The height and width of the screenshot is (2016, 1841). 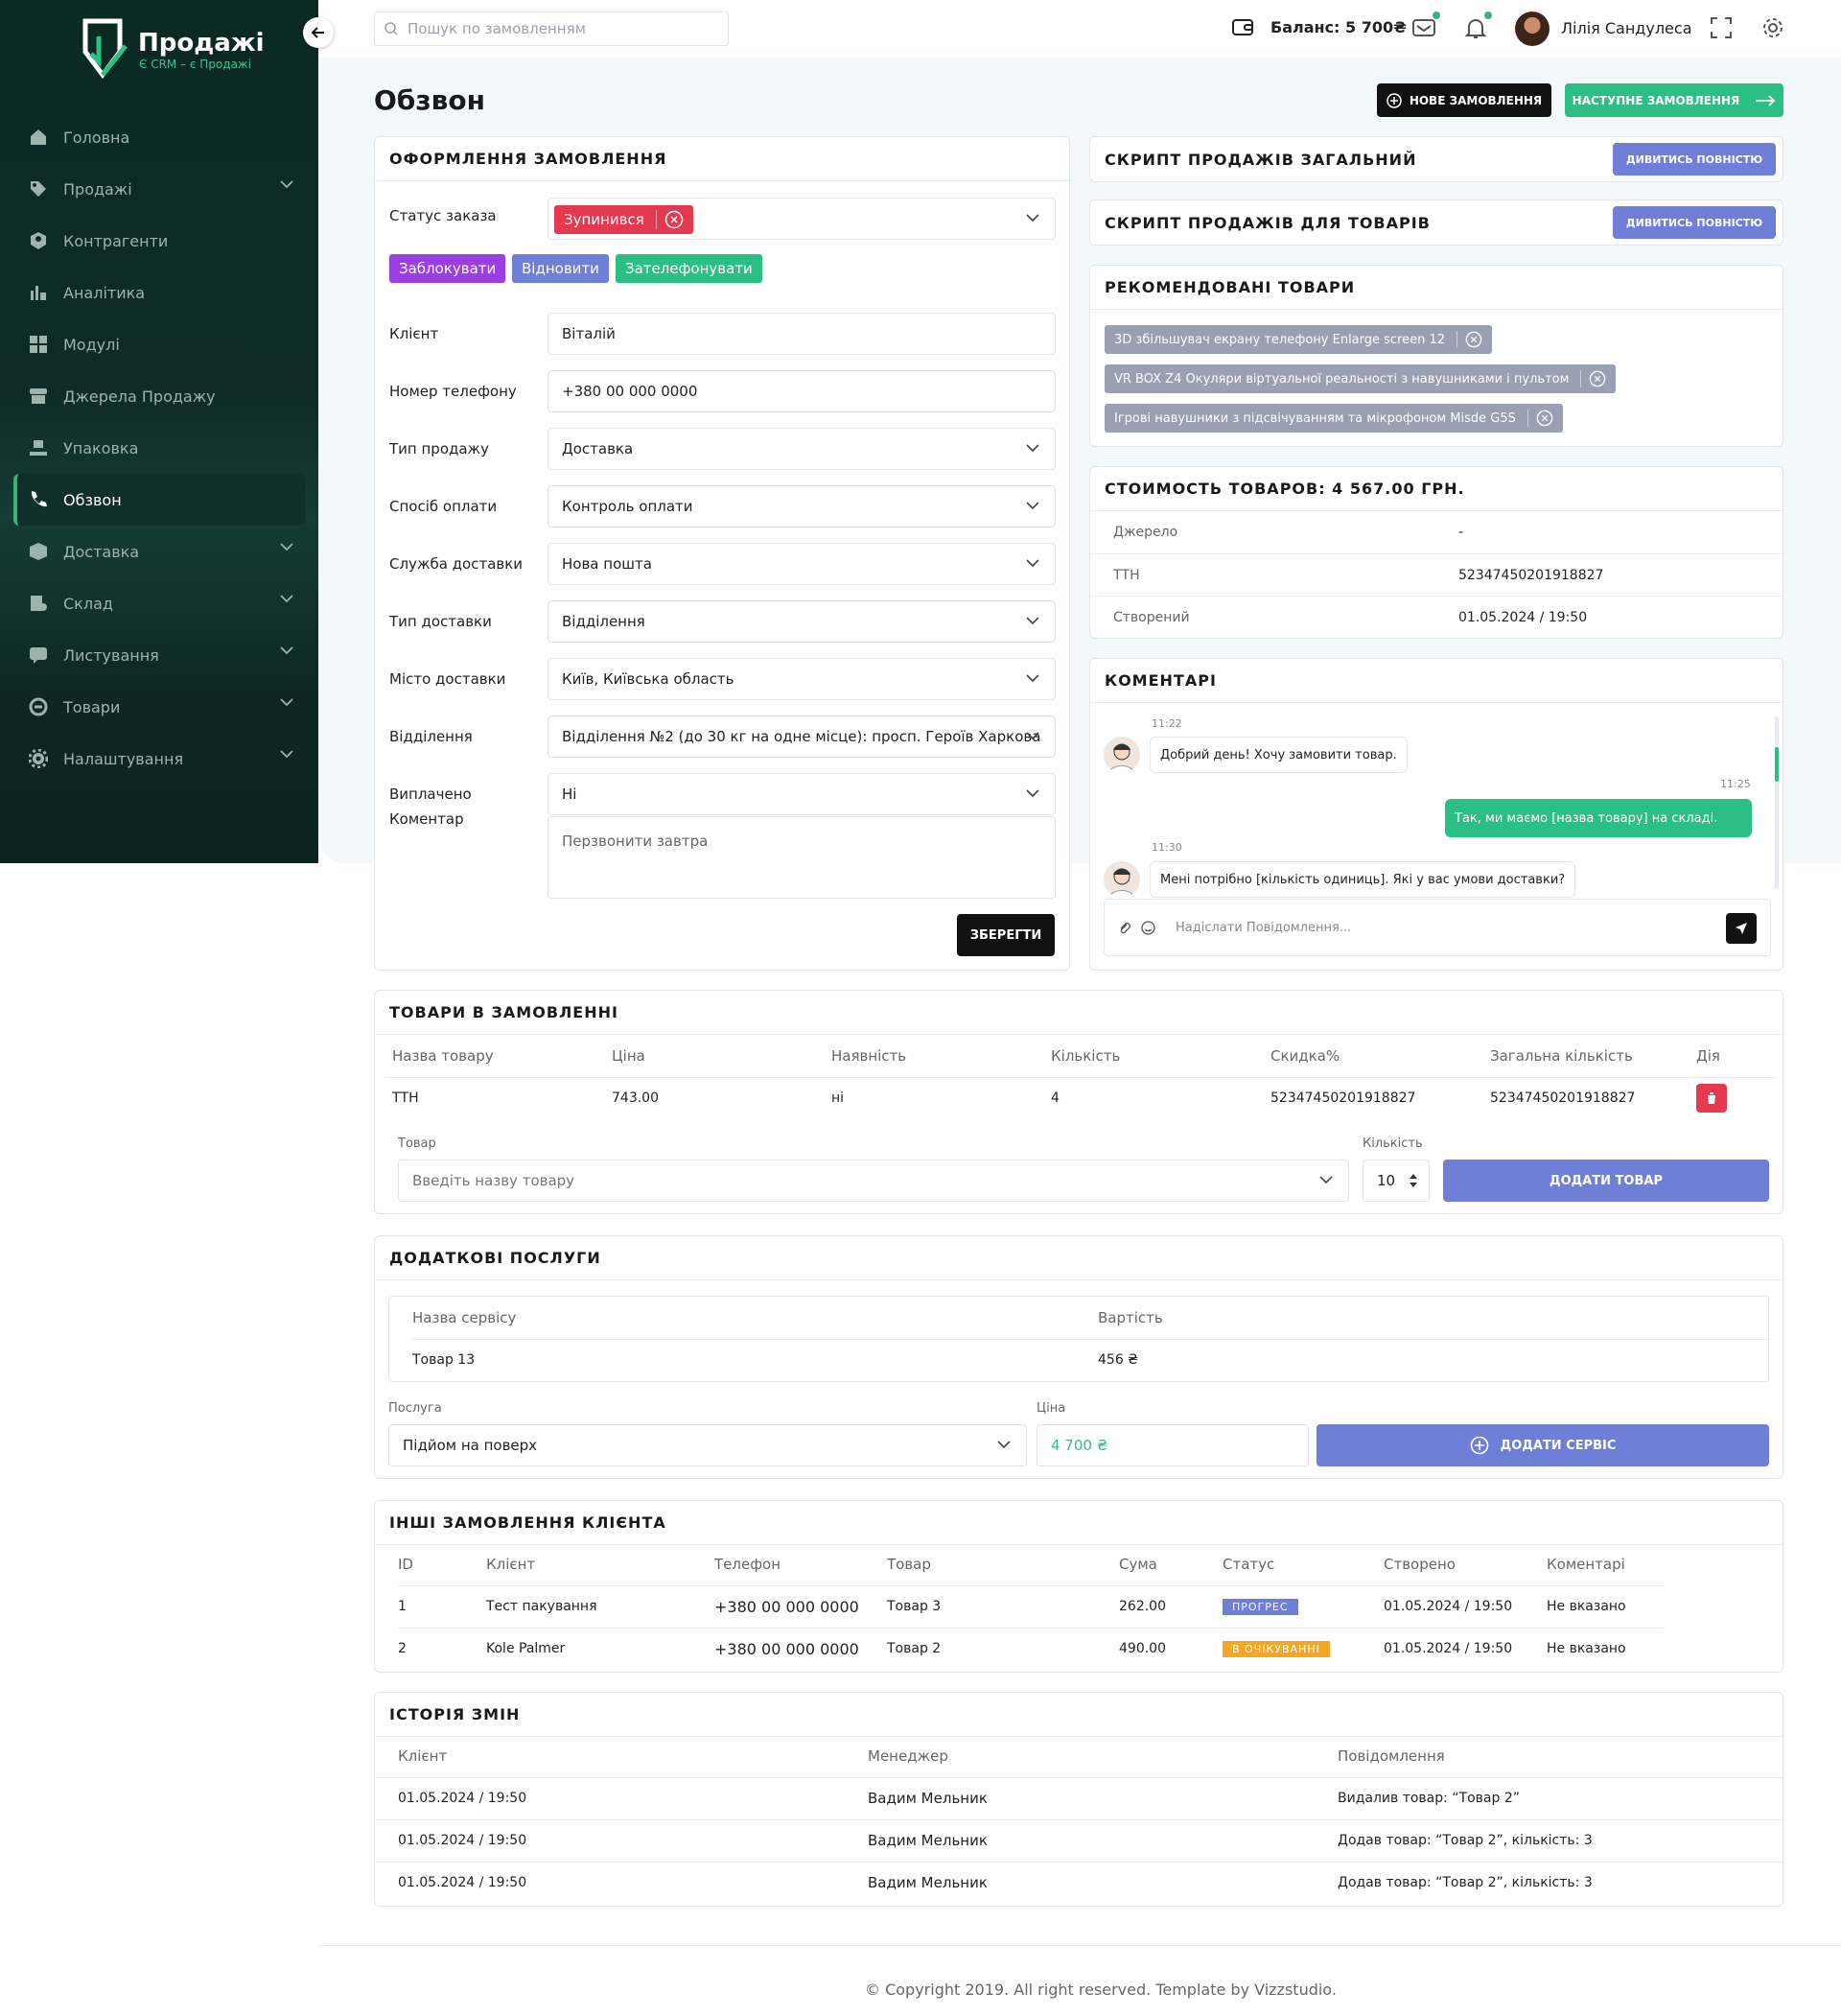 What do you see at coordinates (159, 448) in the screenshot?
I see `sidebar-item: Упаковка` at bounding box center [159, 448].